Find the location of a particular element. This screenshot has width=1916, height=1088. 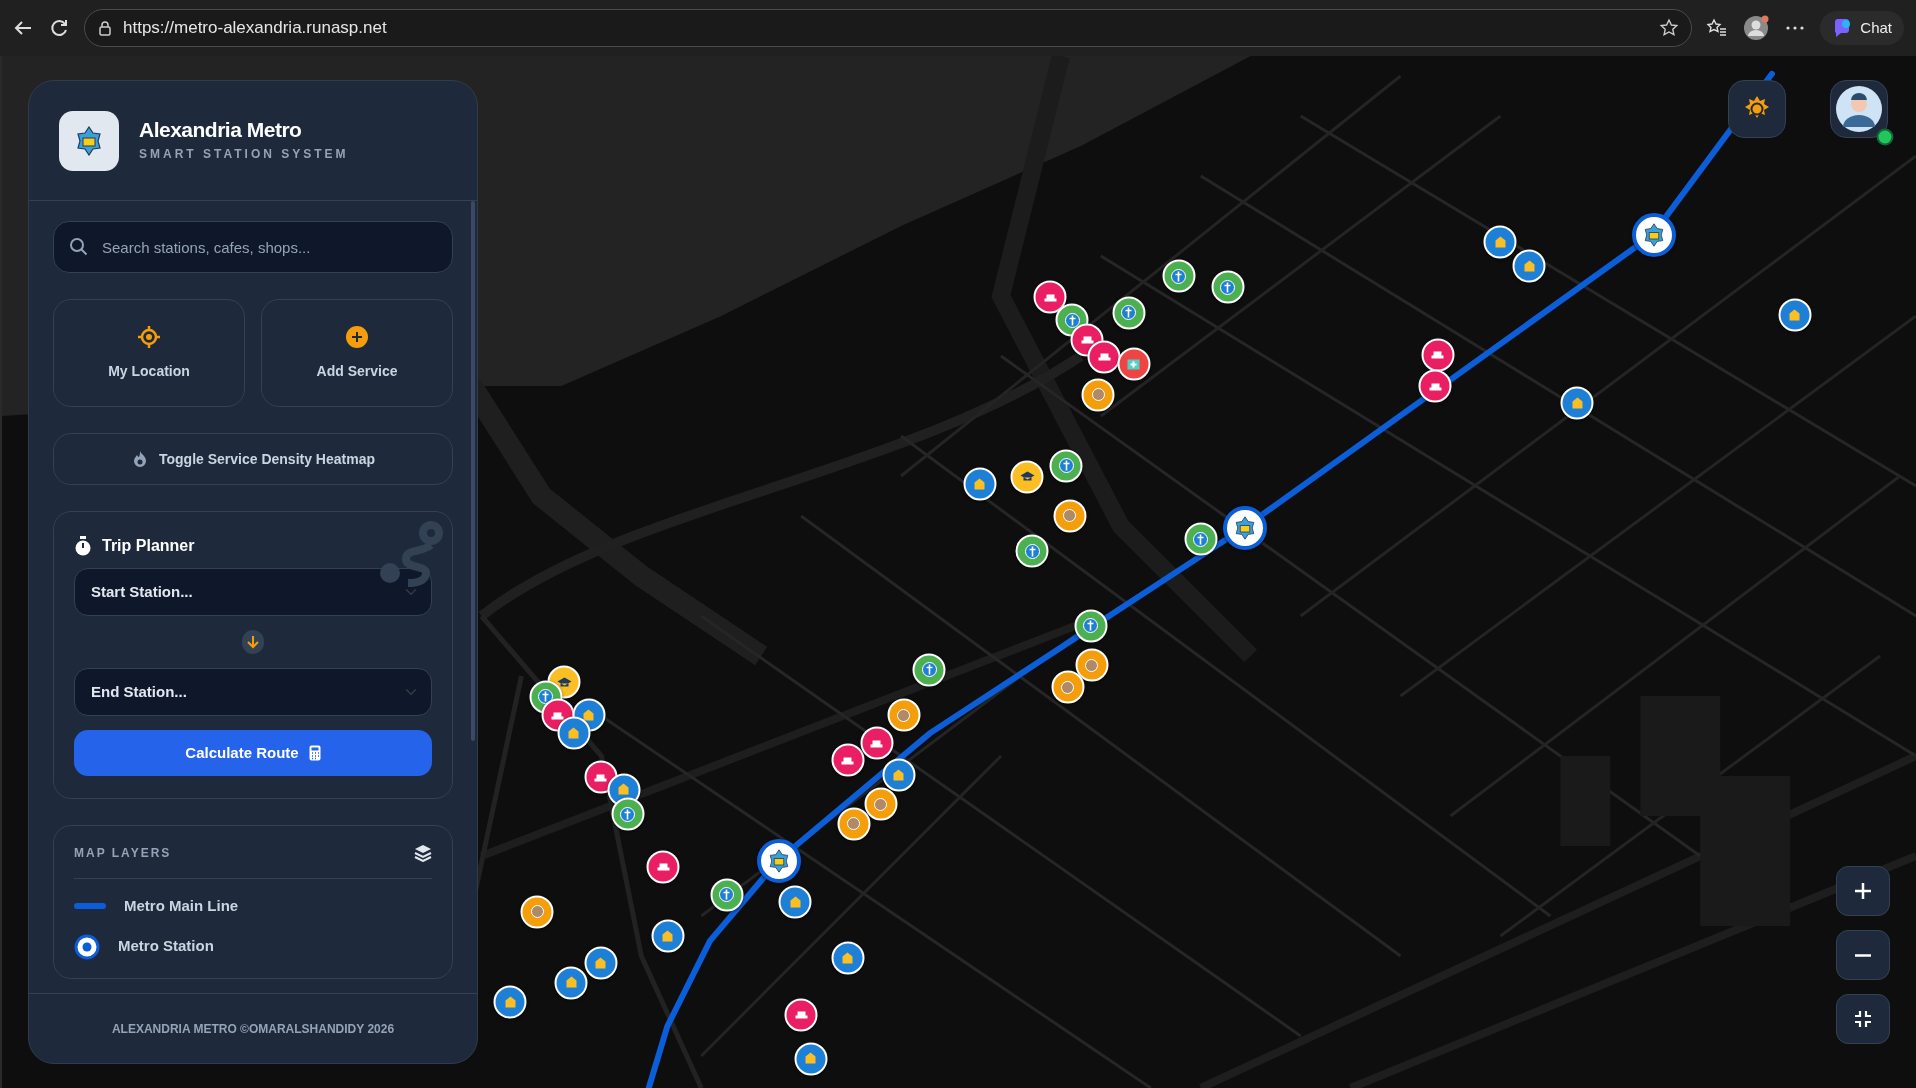

app-subtitle: SMART STATION SYSTEM is located at coordinates (244, 155).